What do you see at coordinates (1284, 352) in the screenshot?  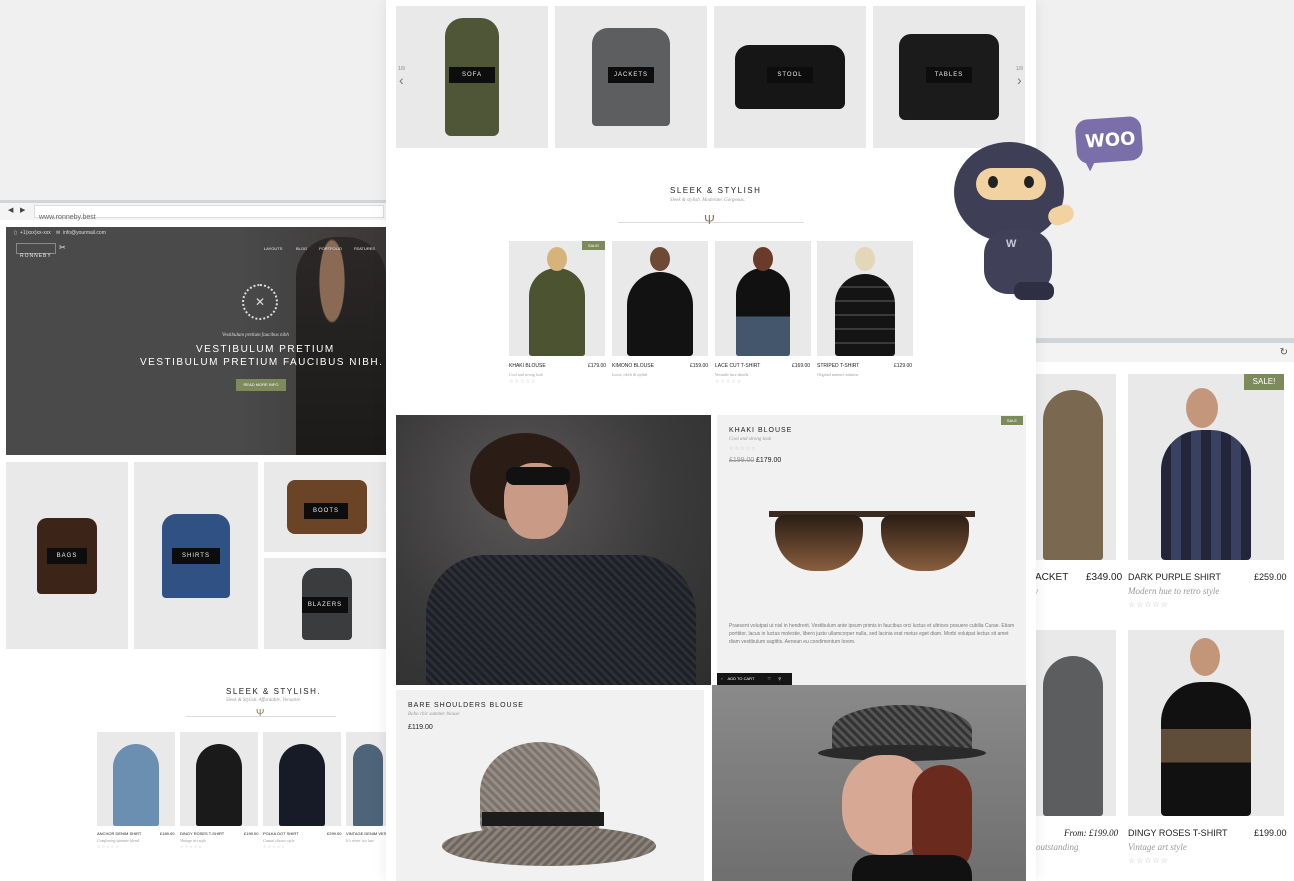 I see `reload-icon: ↻` at bounding box center [1284, 352].